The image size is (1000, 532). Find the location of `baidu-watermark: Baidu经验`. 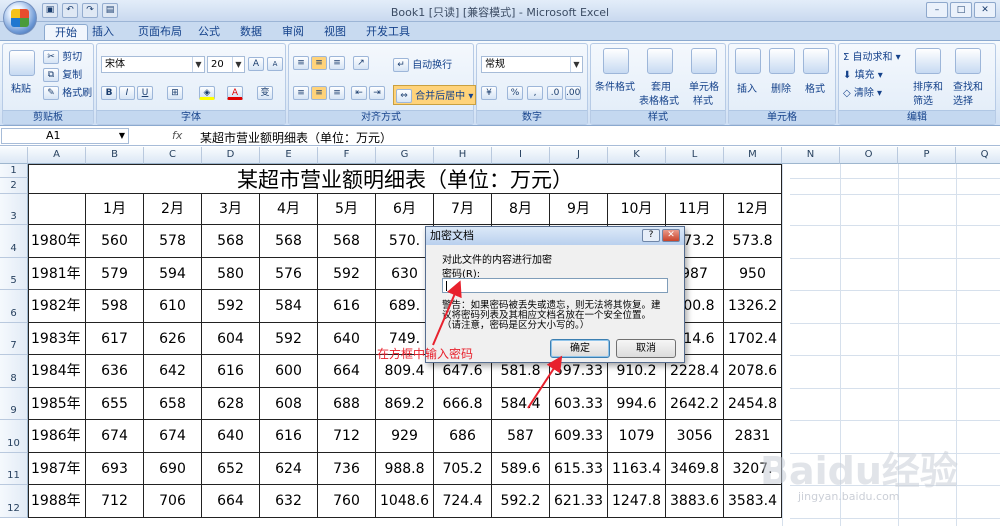

baidu-watermark: Baidu经验 is located at coordinates (859, 471).